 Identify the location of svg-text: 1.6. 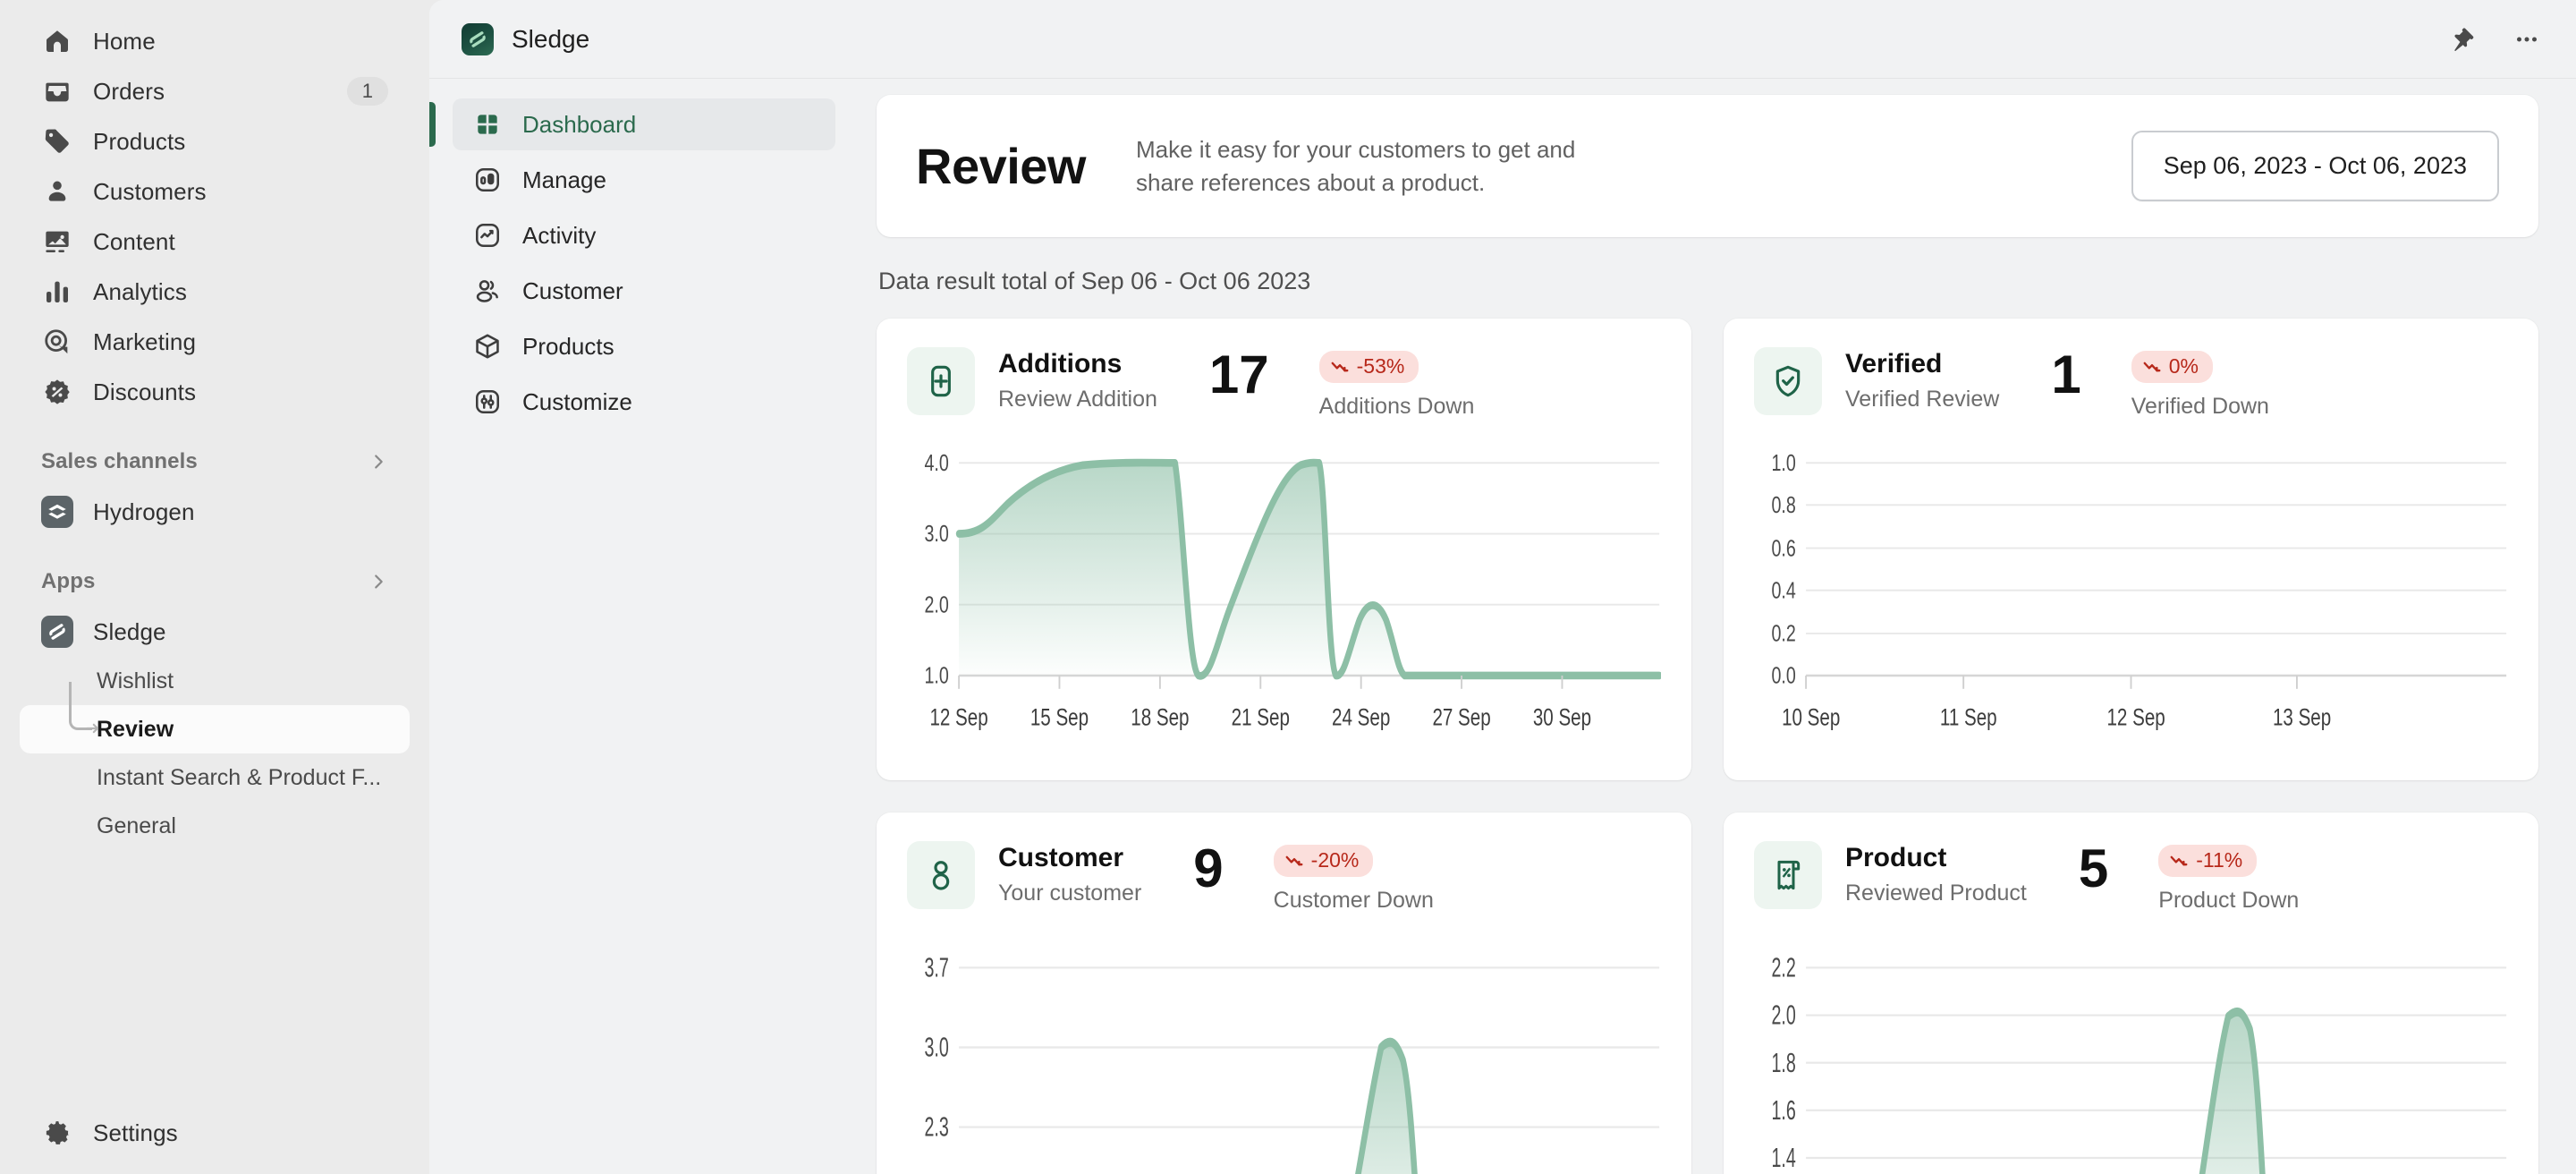
(1784, 1111).